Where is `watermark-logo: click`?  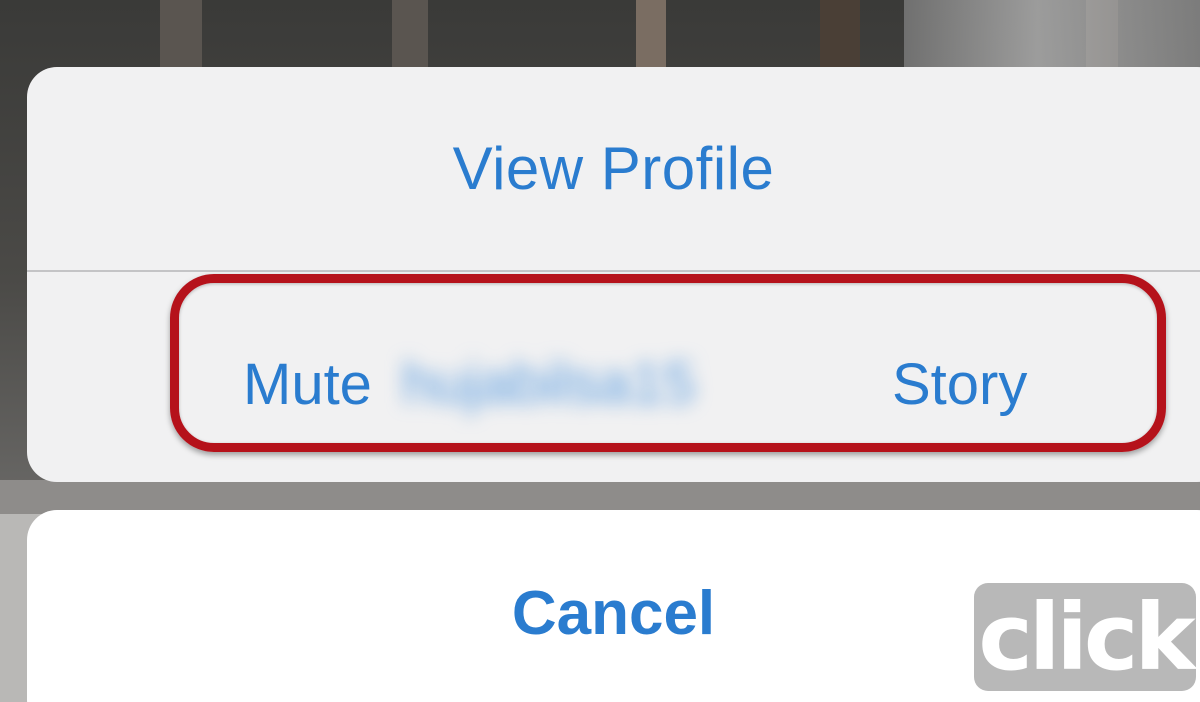
watermark-logo: click is located at coordinates (1085, 637).